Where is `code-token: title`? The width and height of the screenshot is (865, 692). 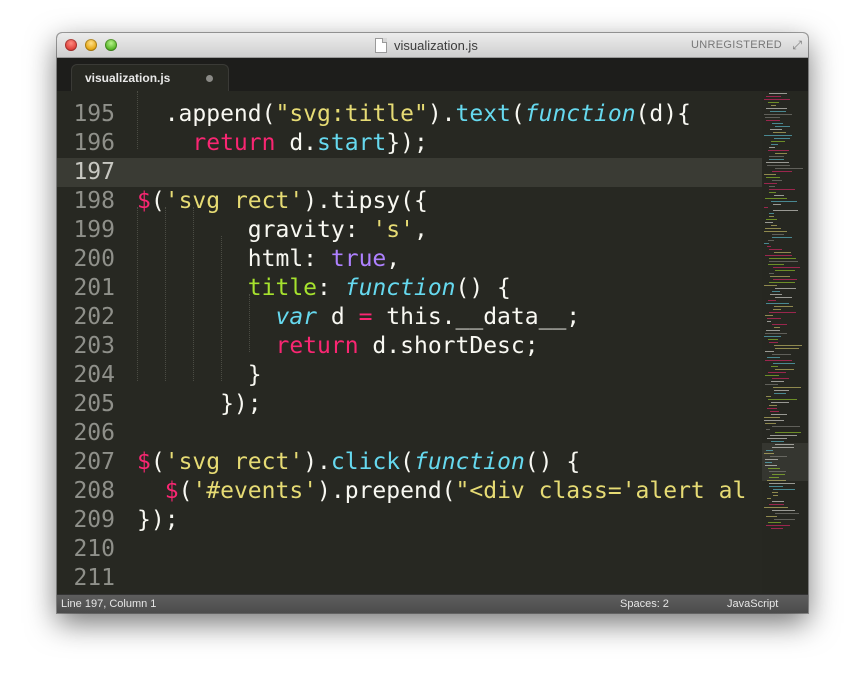
code-token: title is located at coordinates (282, 288).